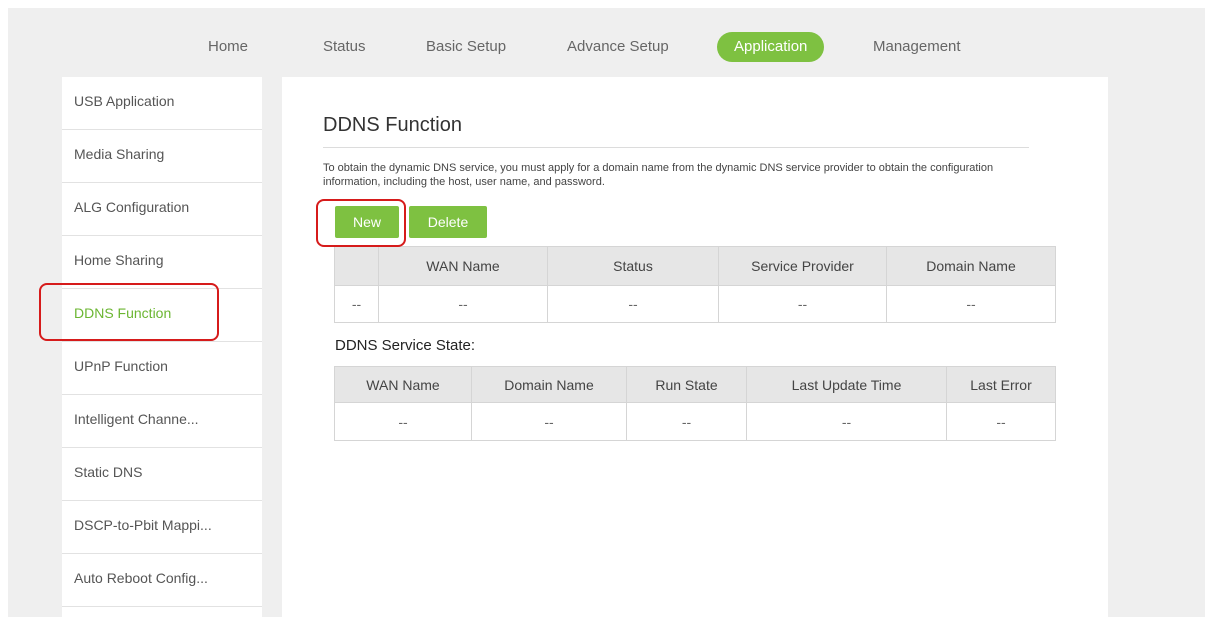 This screenshot has width=1205, height=617. Describe the element at coordinates (129, 312) in the screenshot. I see `ddns-function-highlight` at that location.